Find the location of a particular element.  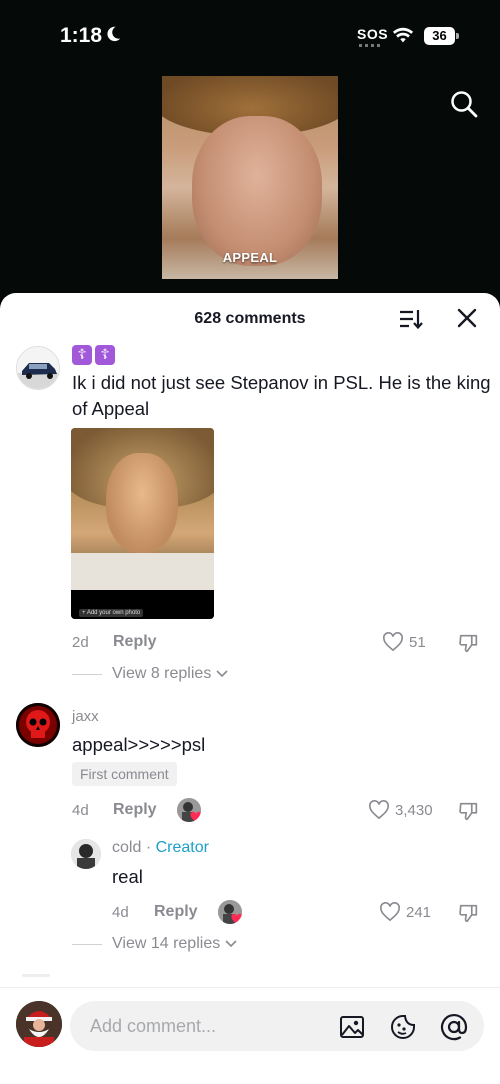

reply-username: cold is located at coordinates (126, 847).